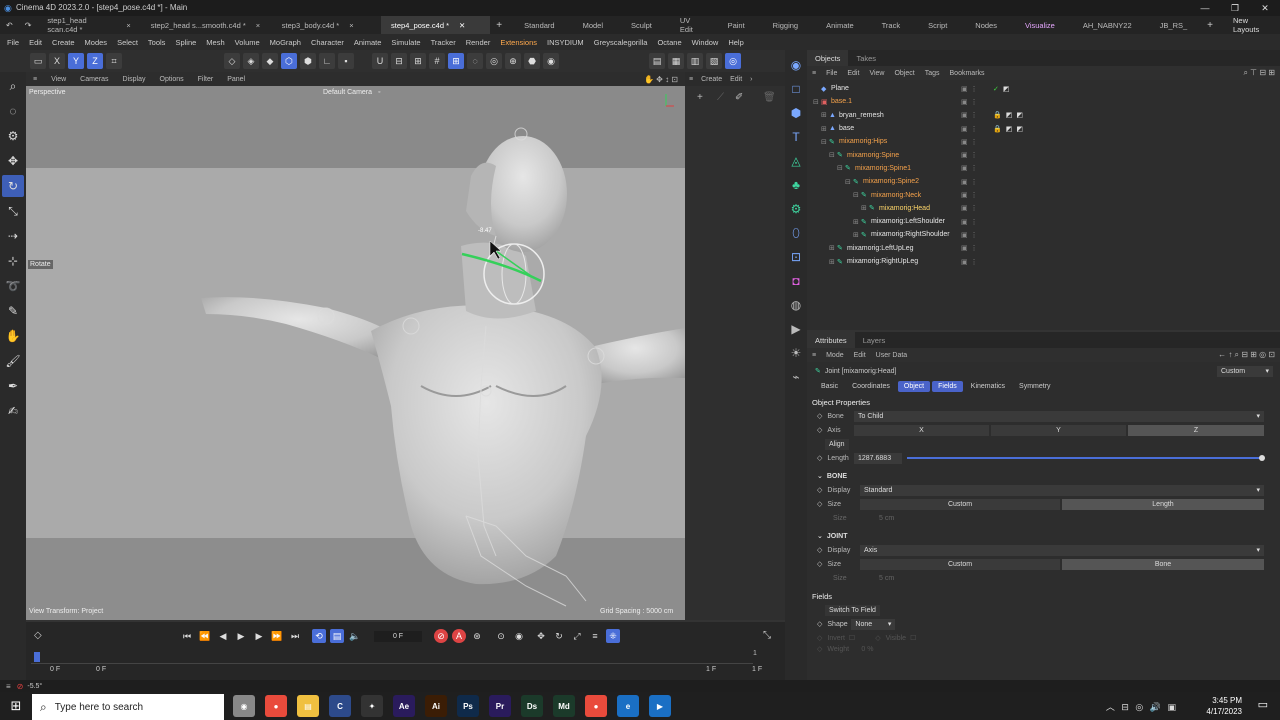 This screenshot has height=720, width=1280. Describe the element at coordinates (215, 42) in the screenshot. I see `menu-mesh: Mesh` at that location.